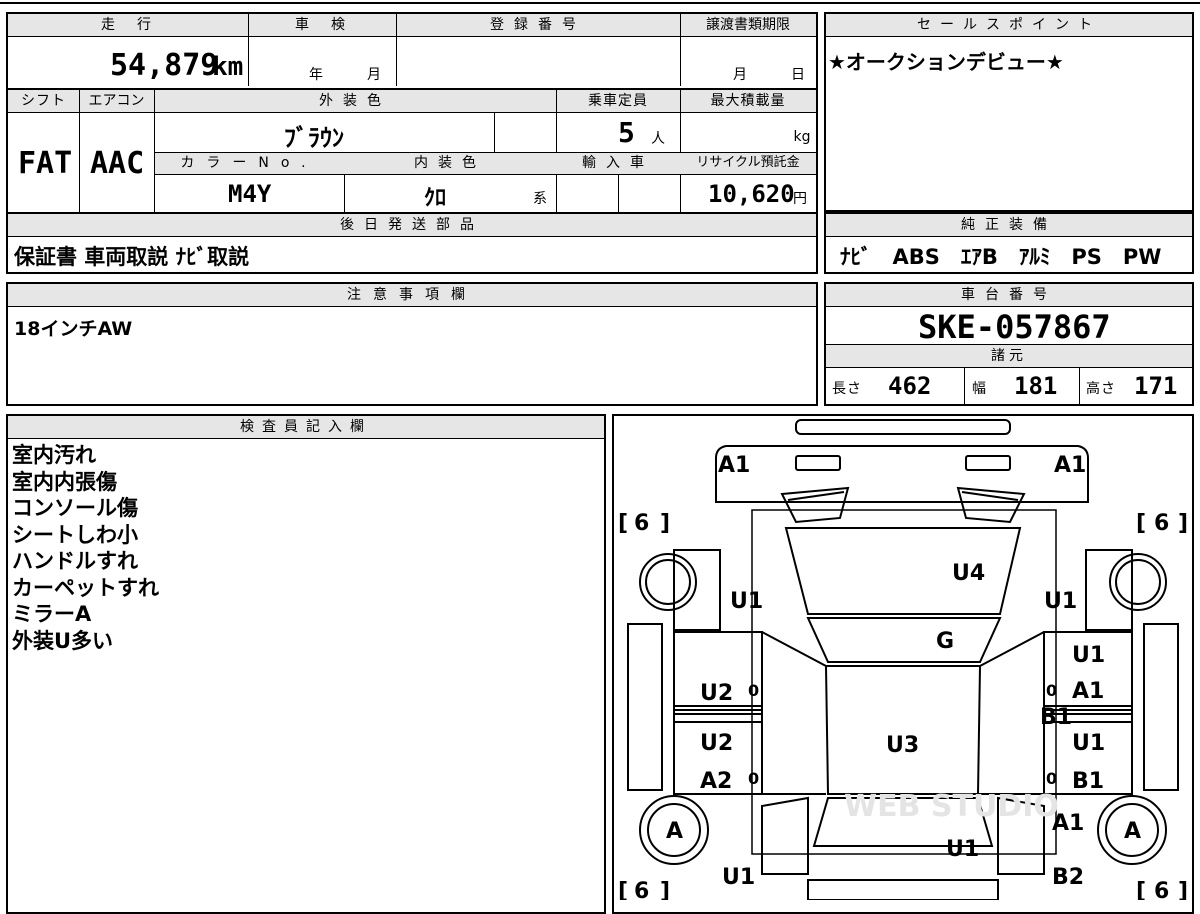  What do you see at coordinates (75, 561) in the screenshot?
I see `note-item: ハンドルすれ` at bounding box center [75, 561].